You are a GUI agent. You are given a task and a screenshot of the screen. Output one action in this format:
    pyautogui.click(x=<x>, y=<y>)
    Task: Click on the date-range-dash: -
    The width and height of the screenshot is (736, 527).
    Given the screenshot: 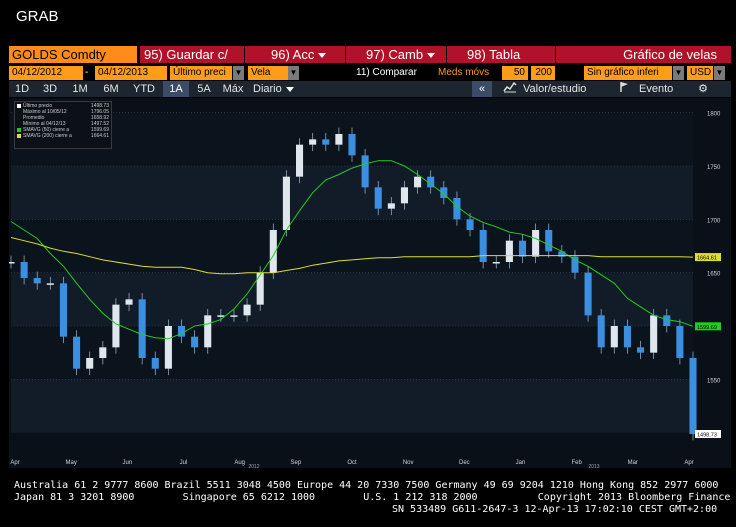 What is the action you would take?
    pyautogui.click(x=87, y=72)
    